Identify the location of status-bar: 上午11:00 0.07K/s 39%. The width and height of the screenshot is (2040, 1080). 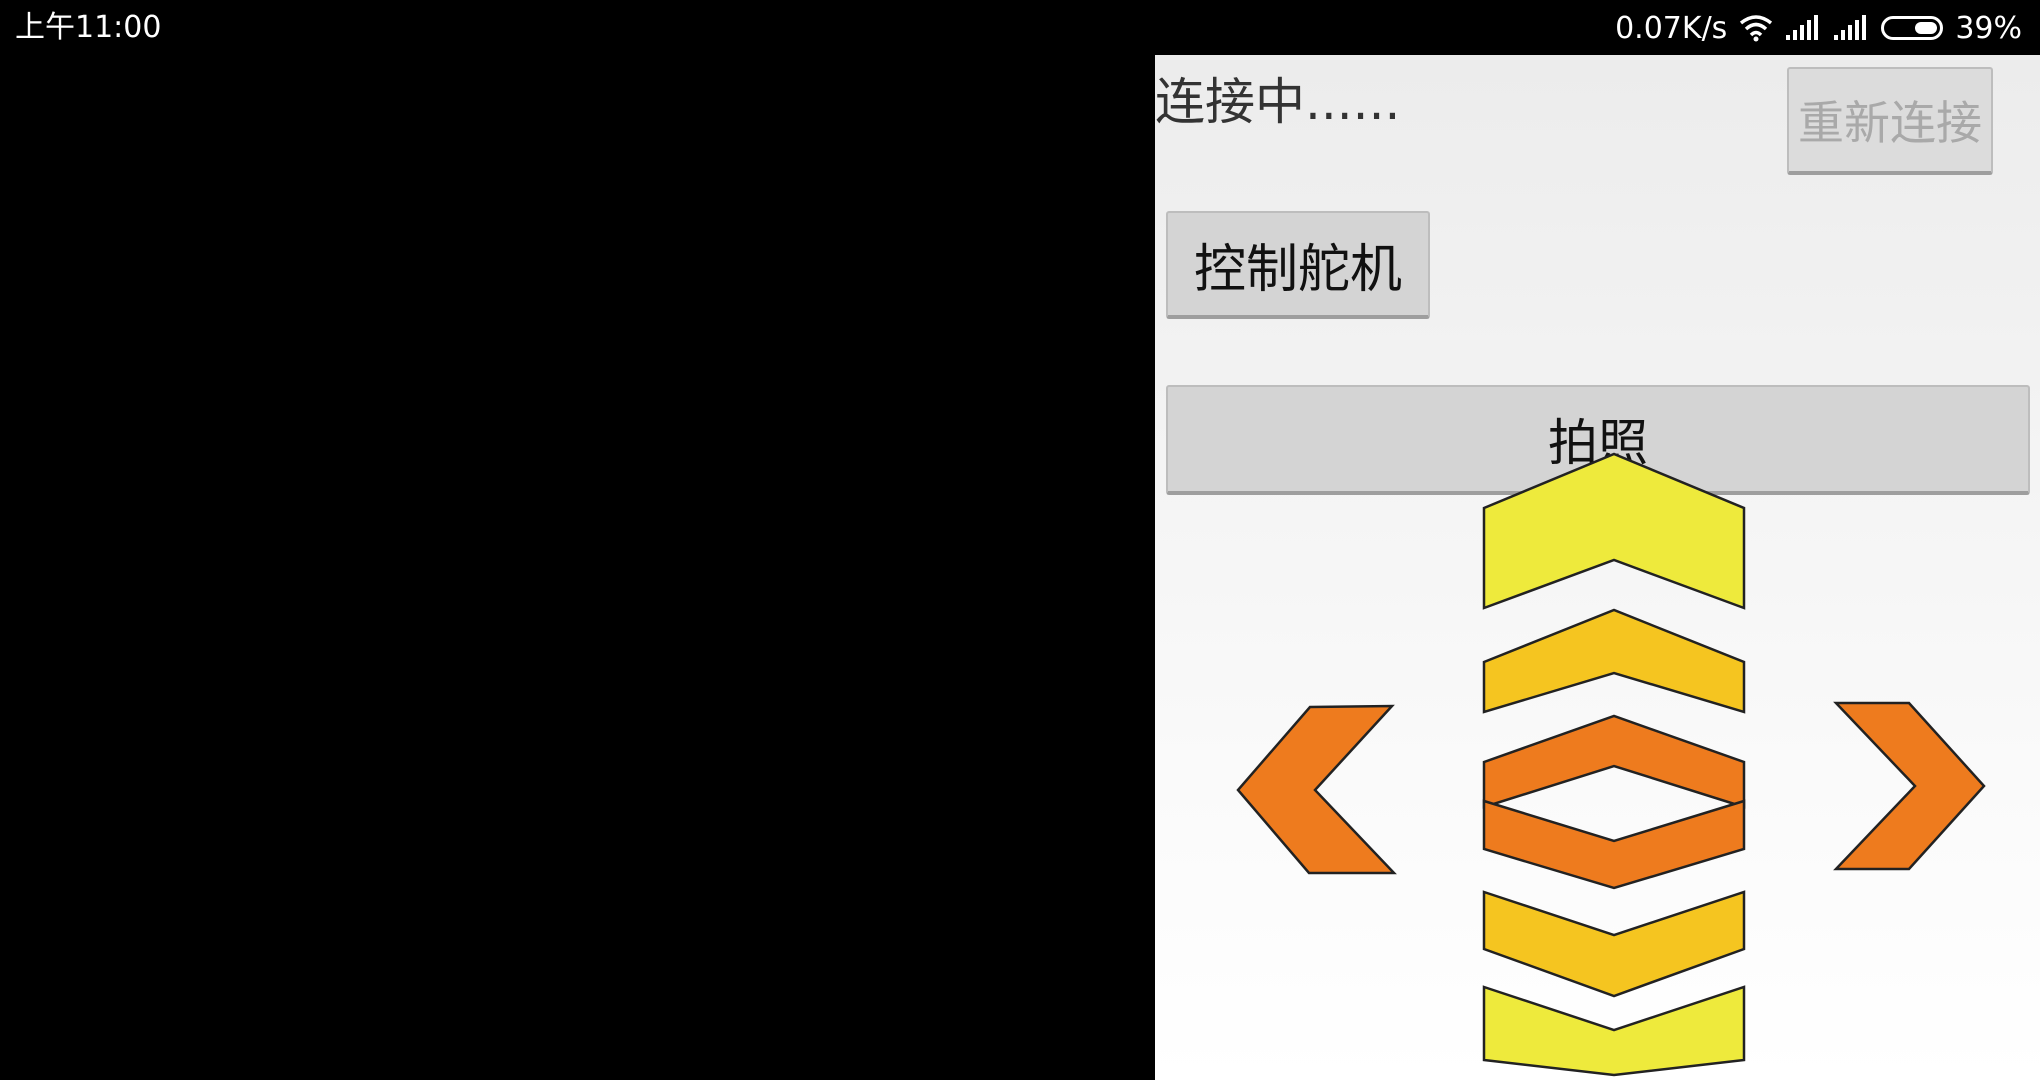
(1020, 27).